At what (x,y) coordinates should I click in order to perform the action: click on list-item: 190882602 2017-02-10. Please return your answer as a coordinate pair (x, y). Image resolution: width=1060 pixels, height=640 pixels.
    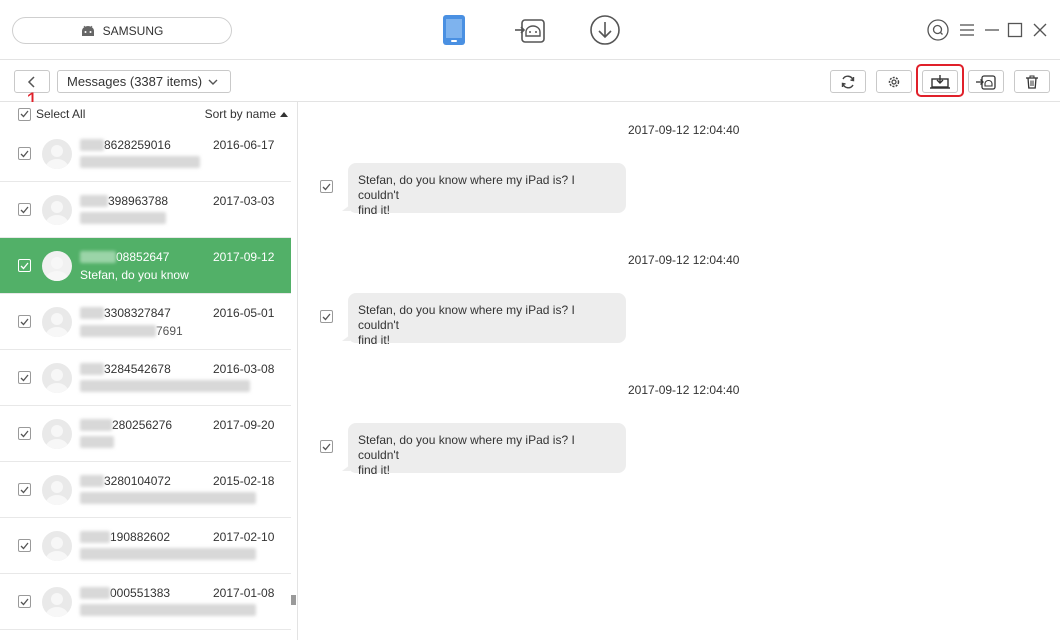
    Looking at the image, I should click on (145, 546).